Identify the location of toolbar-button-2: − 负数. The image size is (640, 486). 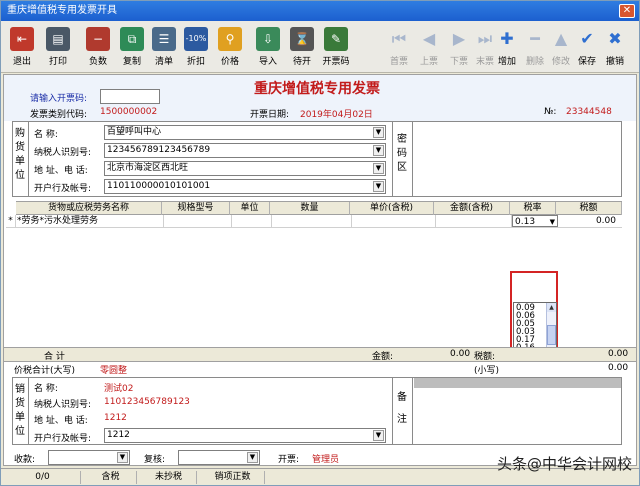
(98, 48).